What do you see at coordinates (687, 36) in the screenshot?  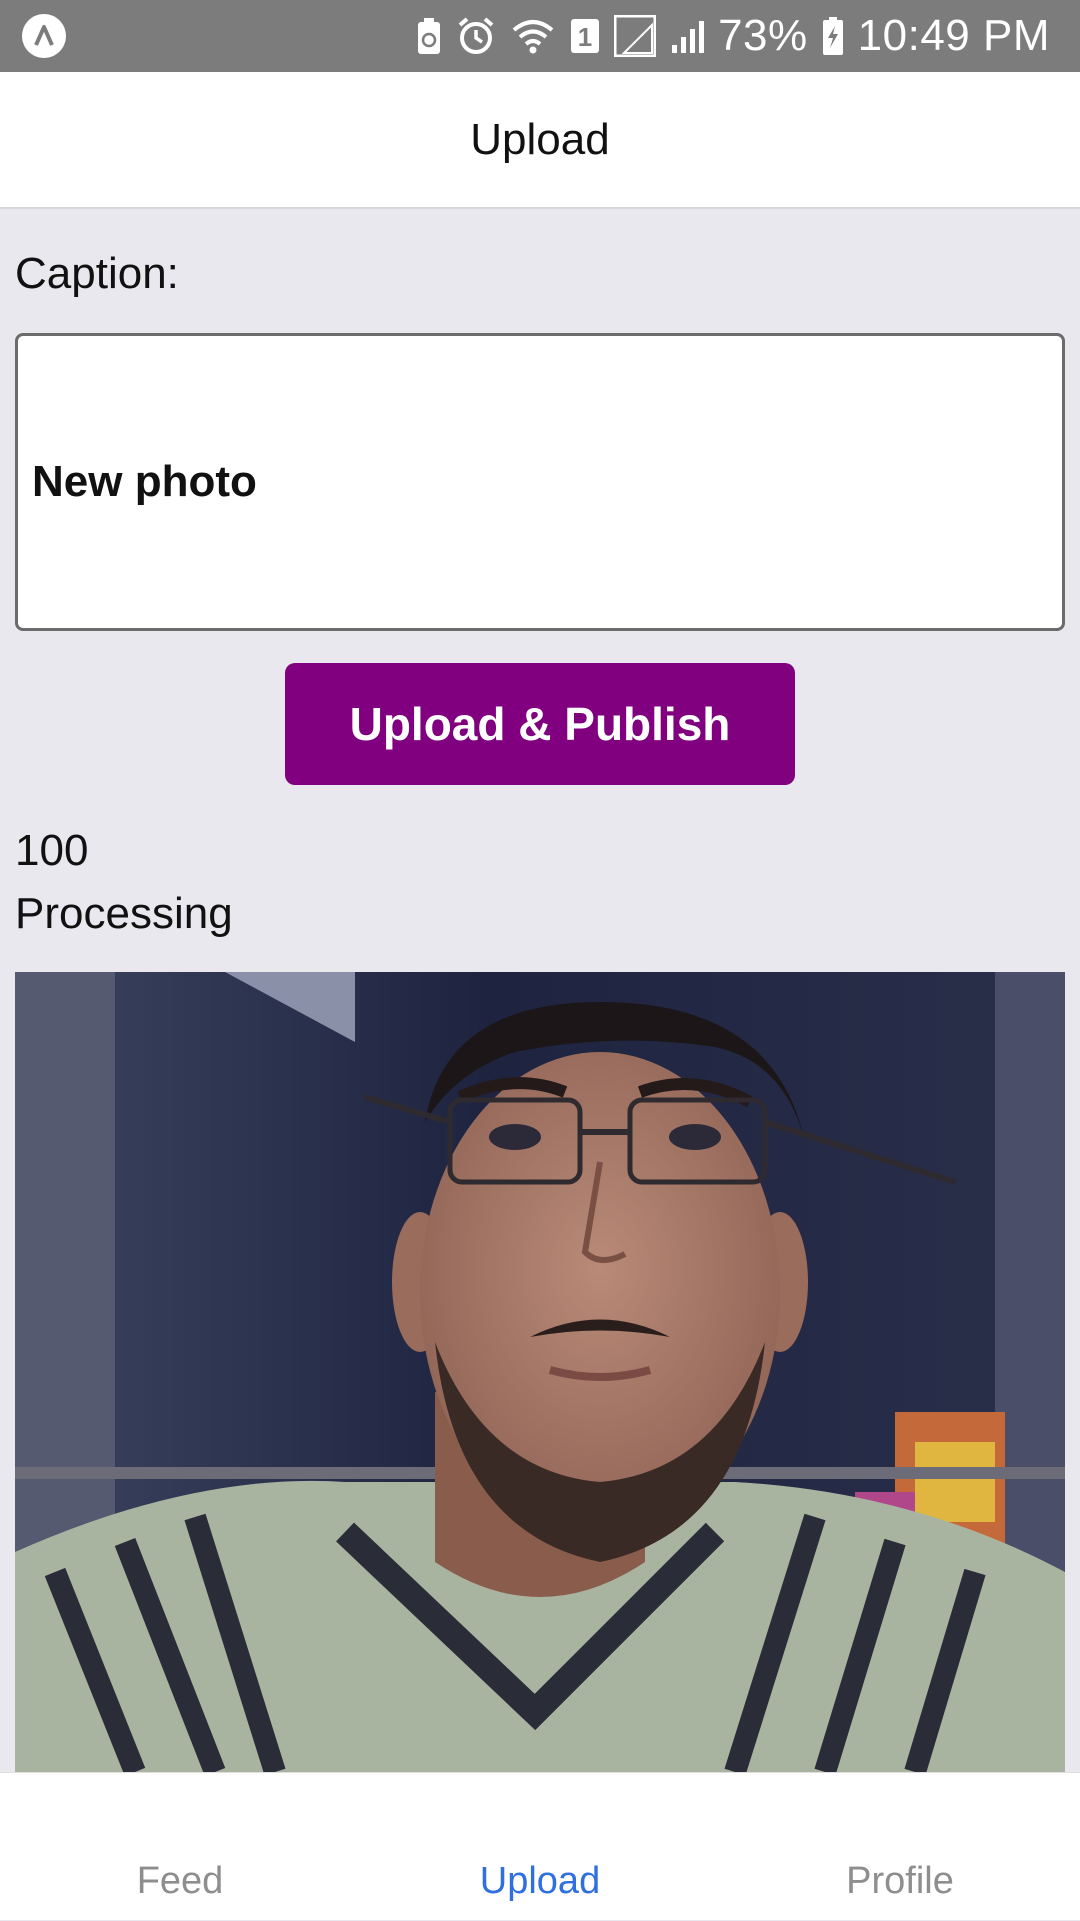 I see `signal-icon` at bounding box center [687, 36].